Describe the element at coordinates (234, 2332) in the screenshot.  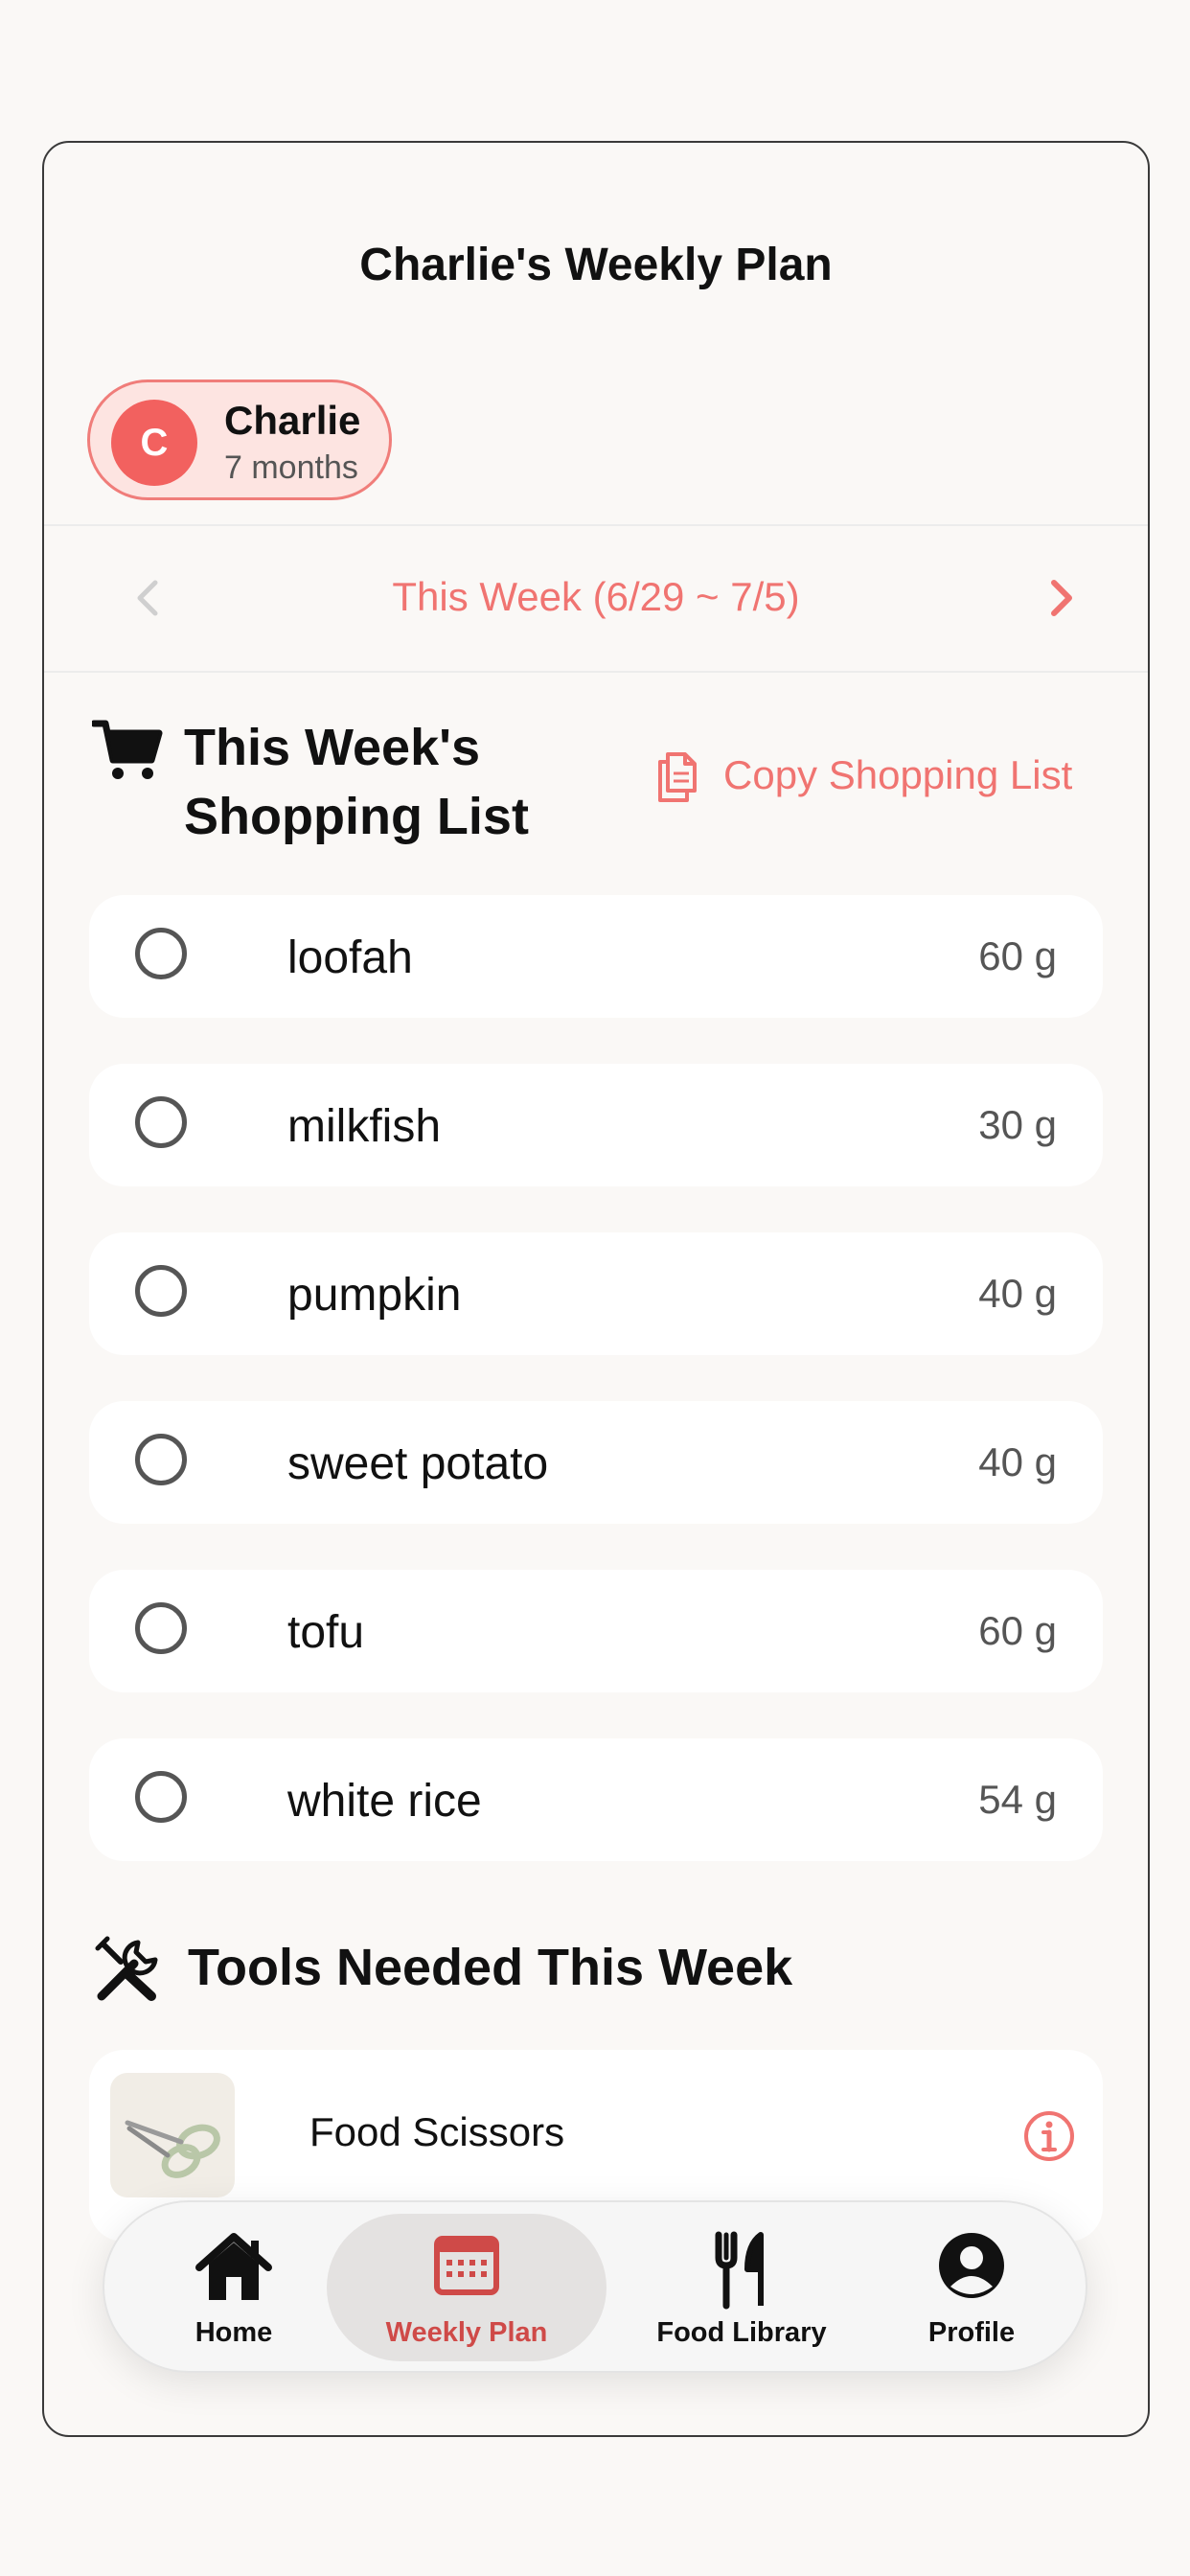
I see `tab-home-label: Home` at that location.